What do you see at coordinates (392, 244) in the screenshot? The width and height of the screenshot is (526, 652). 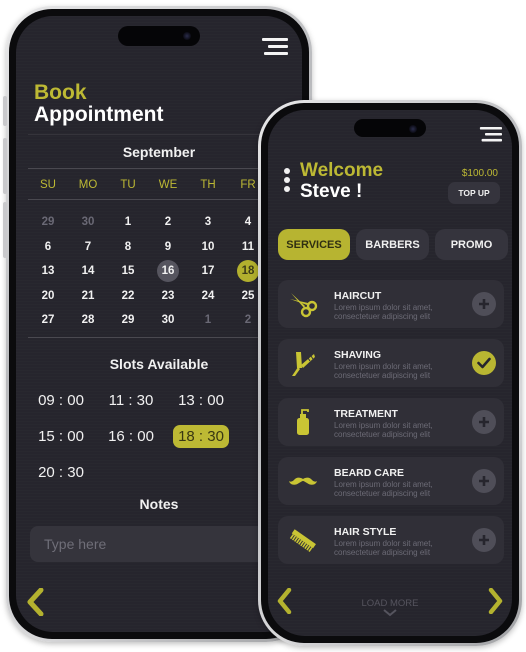 I see `tab-barbers: BARBERS` at bounding box center [392, 244].